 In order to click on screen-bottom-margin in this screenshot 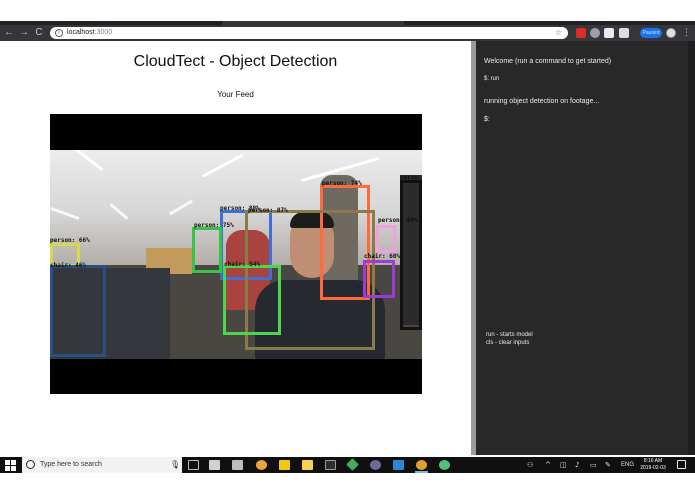, I will do `click(347, 483)`.